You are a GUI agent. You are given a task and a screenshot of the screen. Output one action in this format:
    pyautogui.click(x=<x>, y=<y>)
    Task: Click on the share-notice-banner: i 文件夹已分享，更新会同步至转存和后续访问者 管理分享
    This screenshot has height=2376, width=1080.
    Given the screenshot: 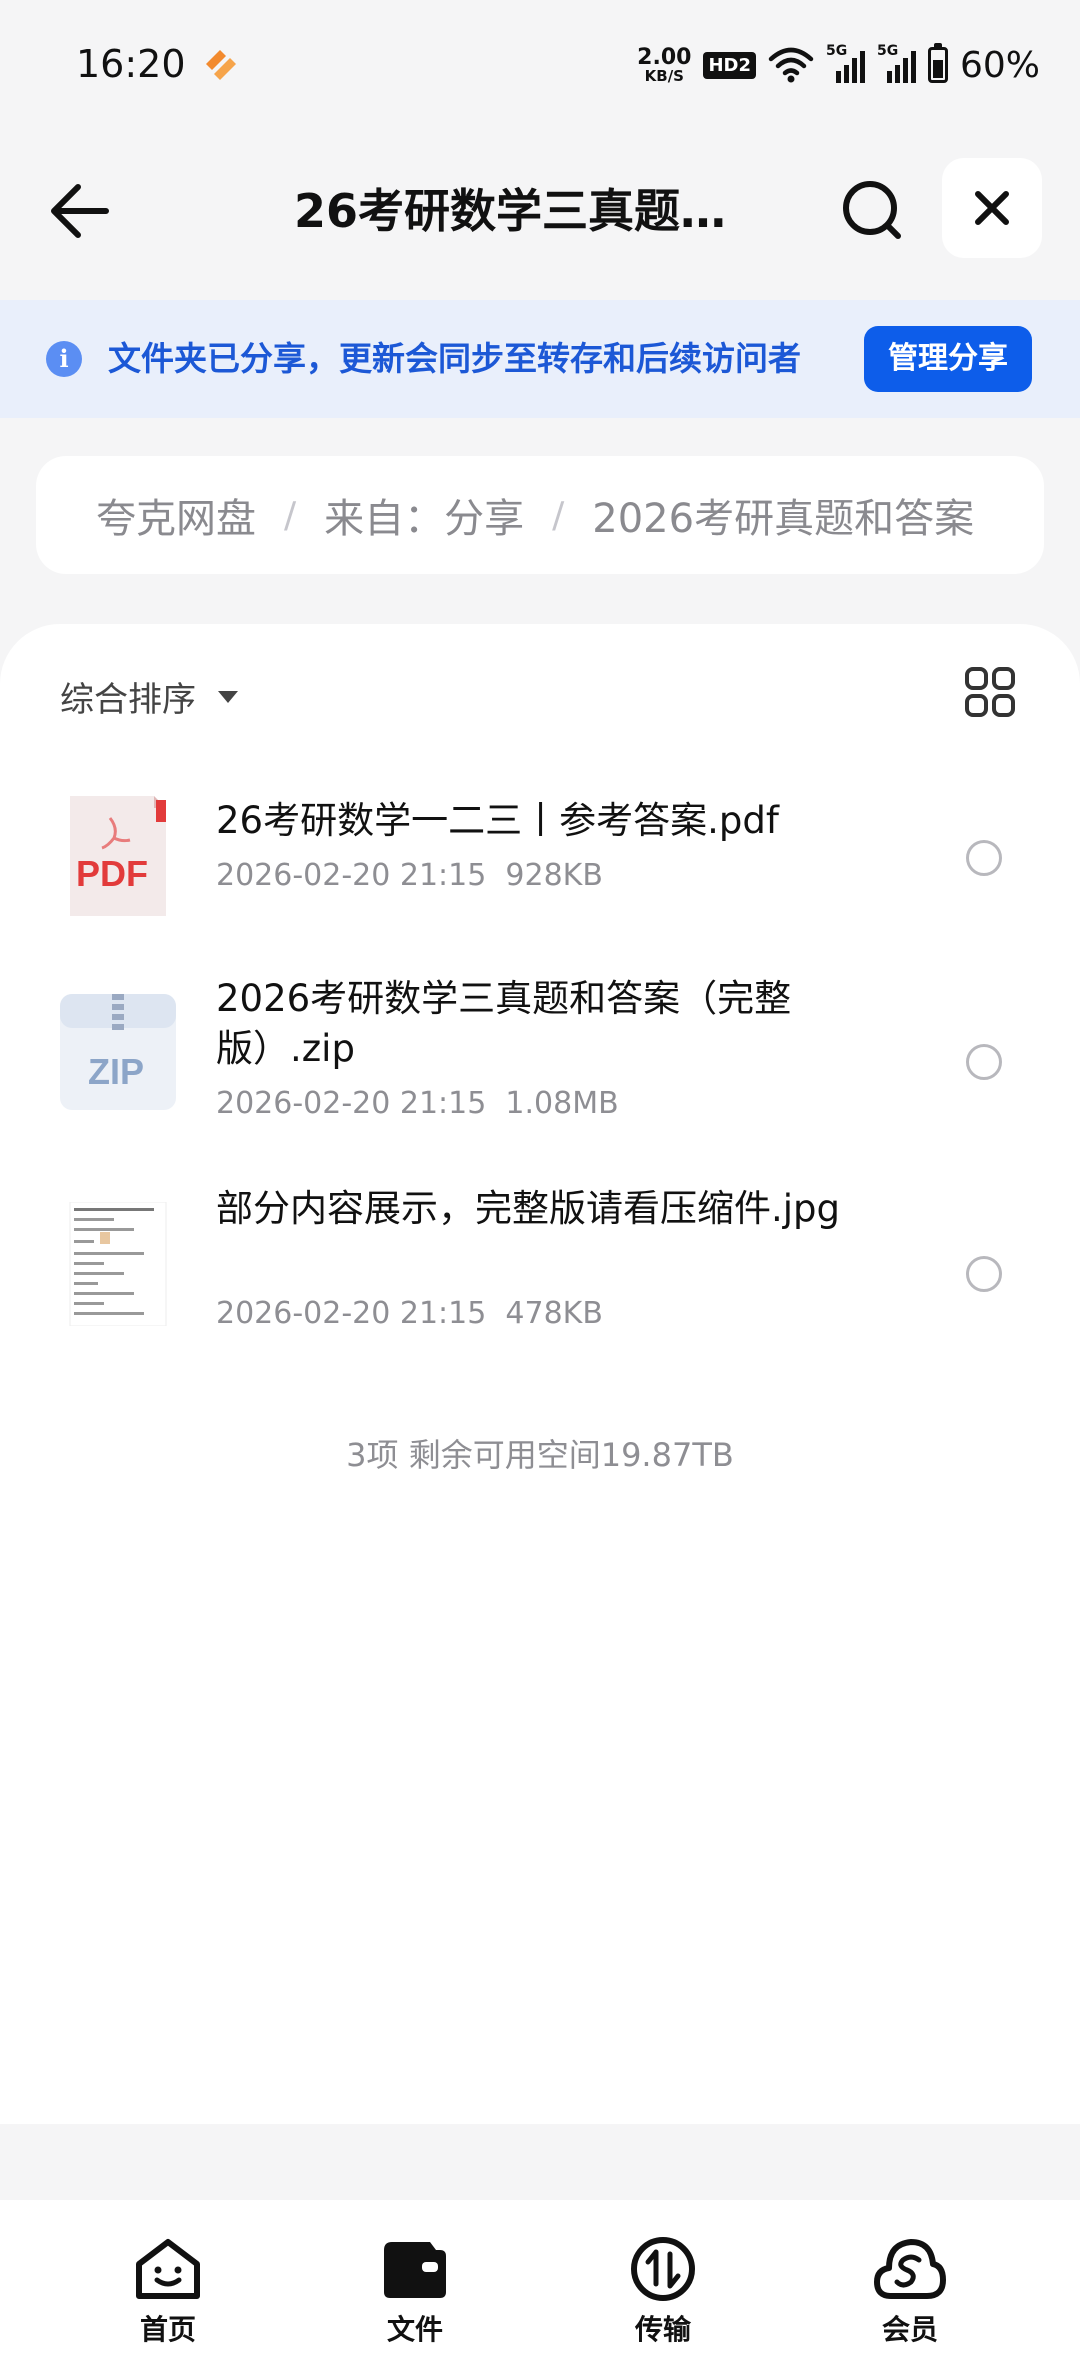 What is the action you would take?
    pyautogui.click(x=540, y=359)
    